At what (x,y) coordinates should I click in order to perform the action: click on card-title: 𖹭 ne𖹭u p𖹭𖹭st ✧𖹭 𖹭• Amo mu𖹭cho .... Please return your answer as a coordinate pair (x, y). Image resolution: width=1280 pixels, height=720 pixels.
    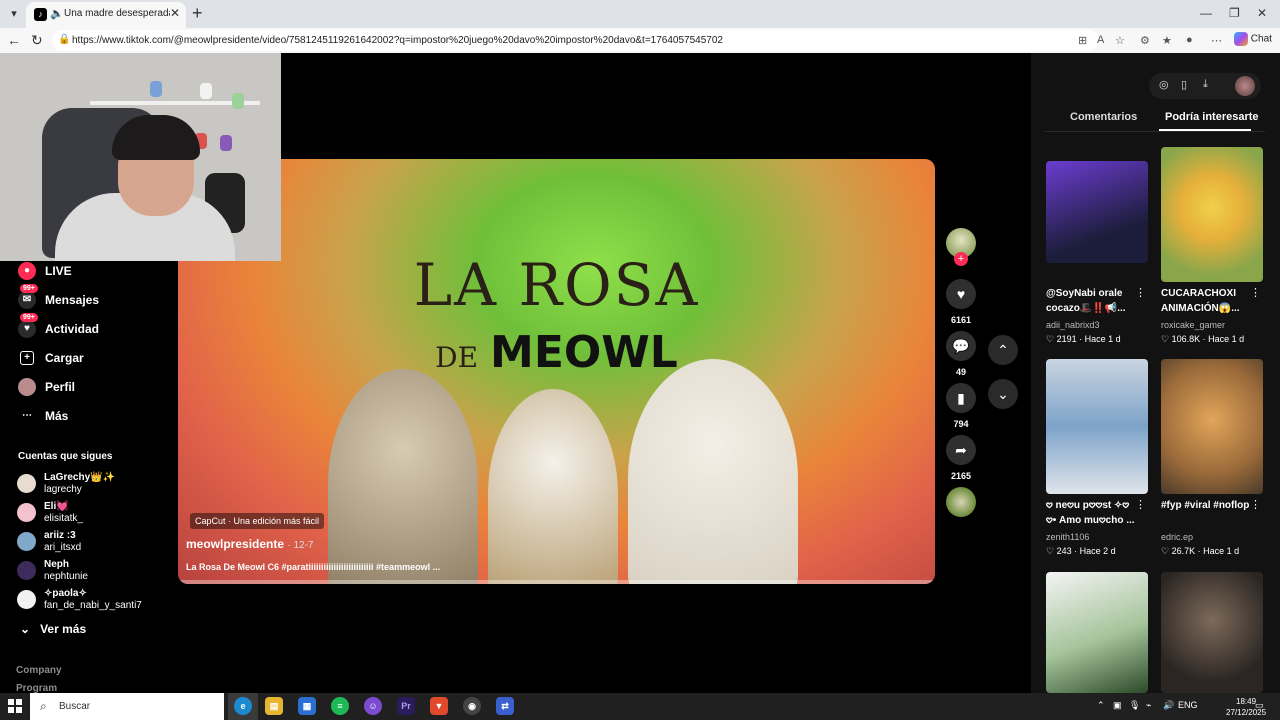
    Looking at the image, I should click on (1094, 513).